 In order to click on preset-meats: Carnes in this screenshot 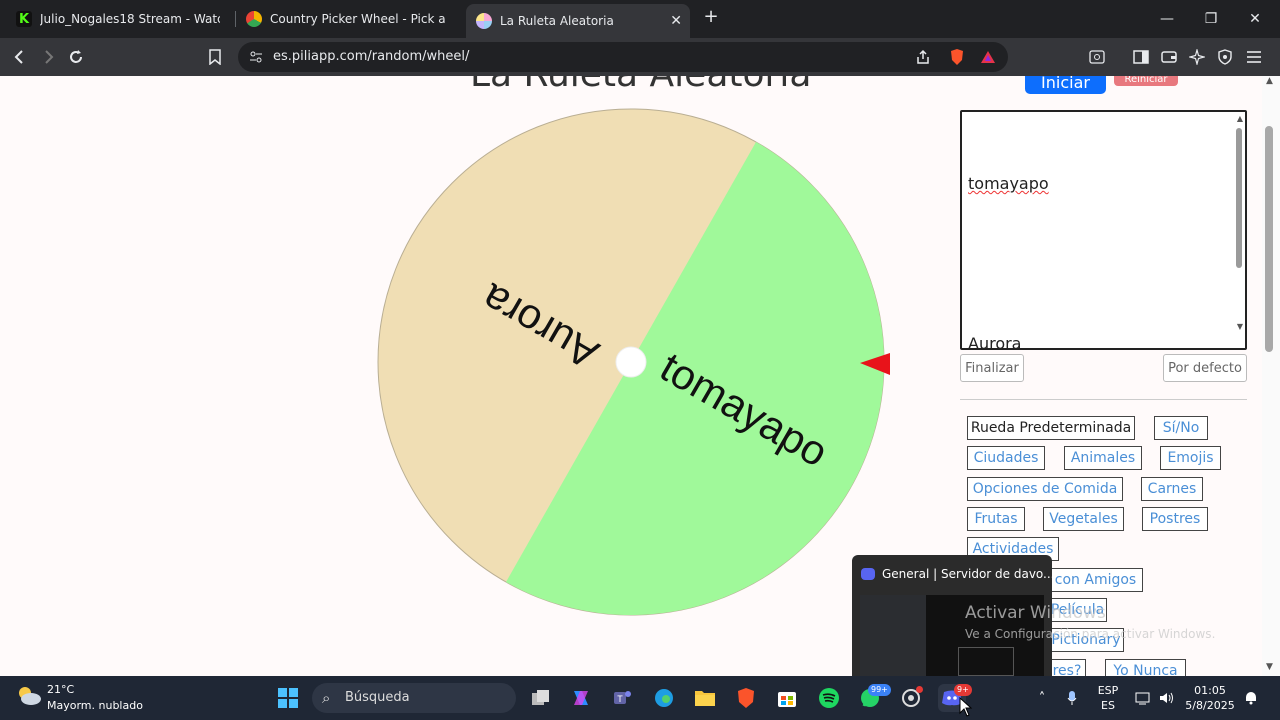, I will do `click(1172, 489)`.